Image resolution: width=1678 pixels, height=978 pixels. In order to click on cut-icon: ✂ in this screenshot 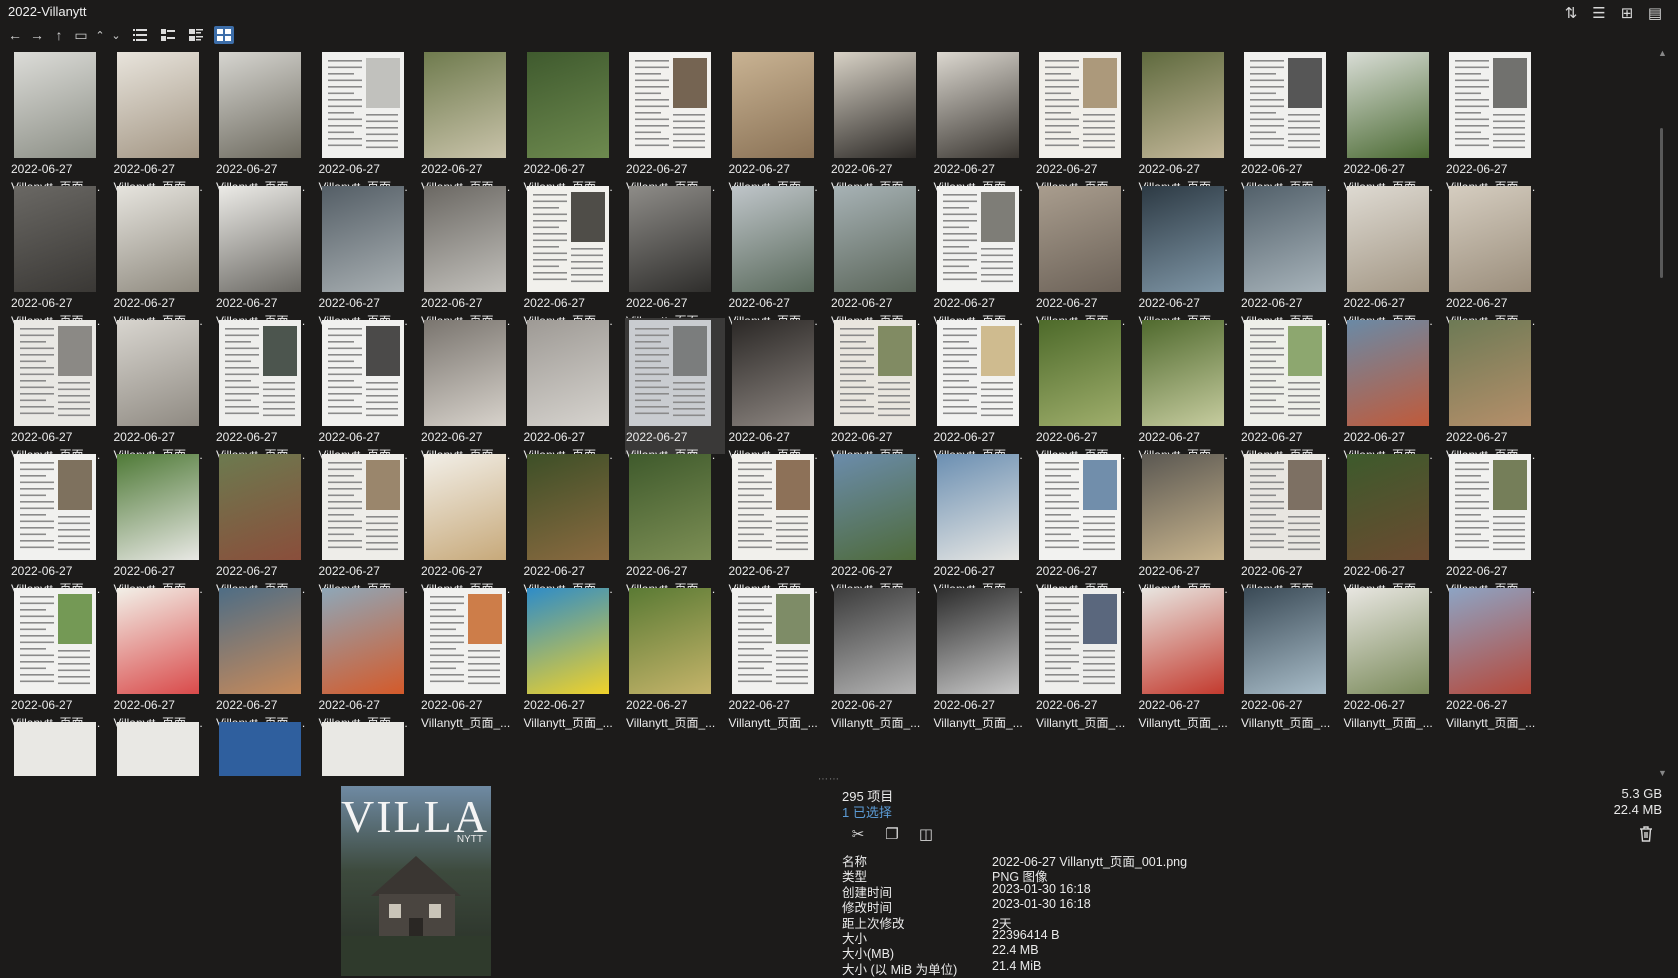, I will do `click(858, 834)`.